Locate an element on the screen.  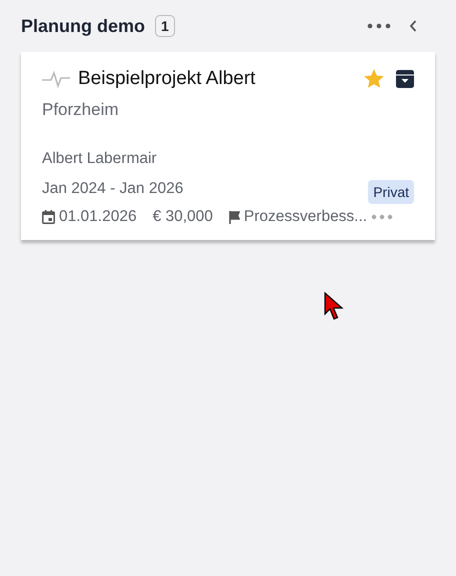
budget-text: € 30,000 is located at coordinates (182, 217).